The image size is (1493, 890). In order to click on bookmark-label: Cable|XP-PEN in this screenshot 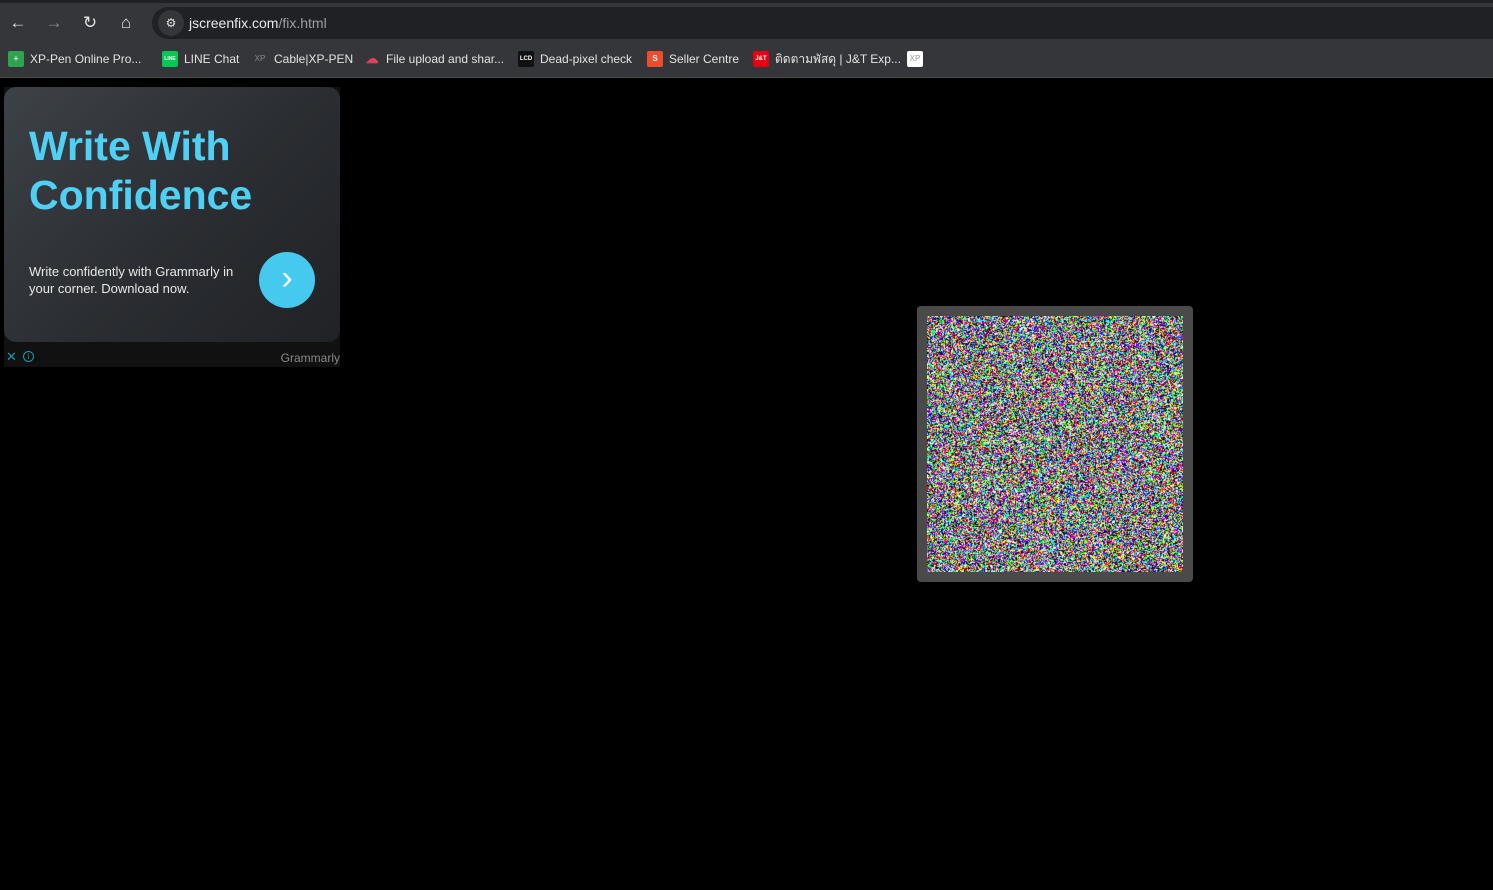, I will do `click(313, 59)`.